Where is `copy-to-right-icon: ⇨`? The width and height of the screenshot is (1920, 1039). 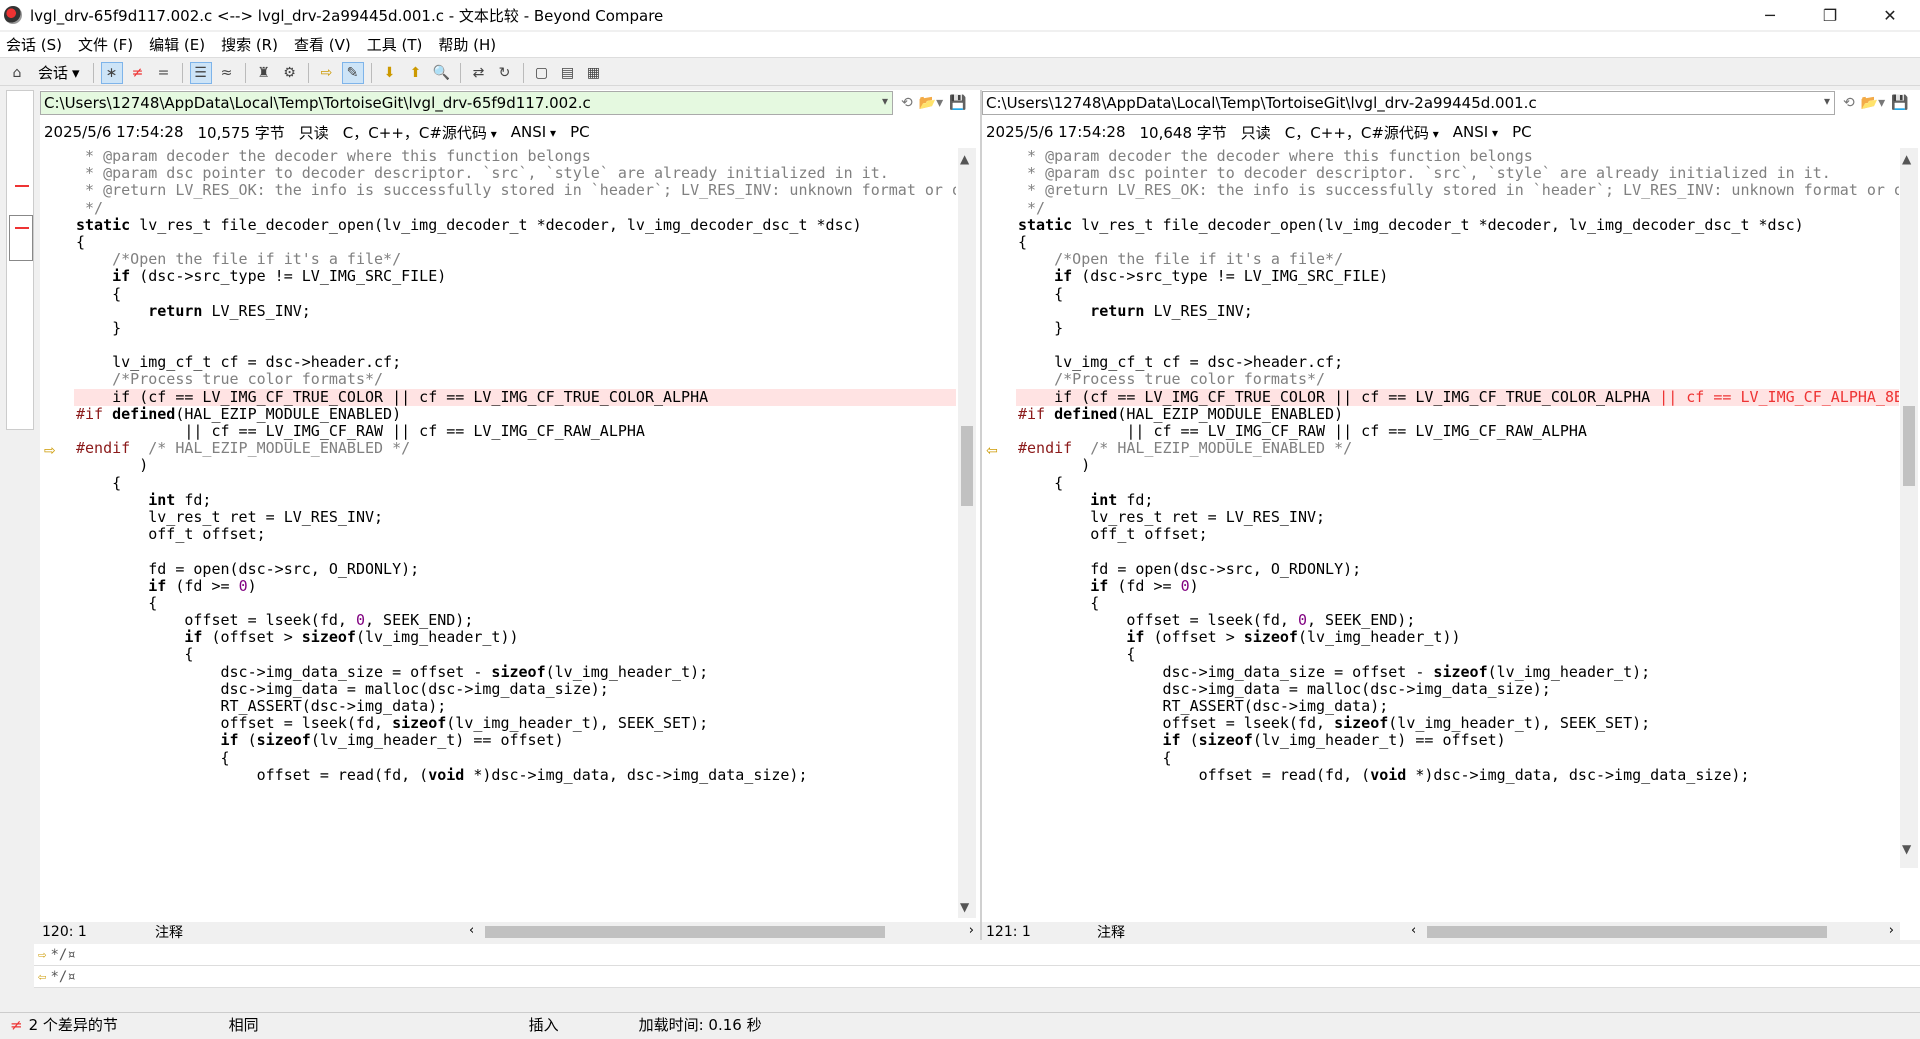
copy-to-right-icon: ⇨ is located at coordinates (327, 73).